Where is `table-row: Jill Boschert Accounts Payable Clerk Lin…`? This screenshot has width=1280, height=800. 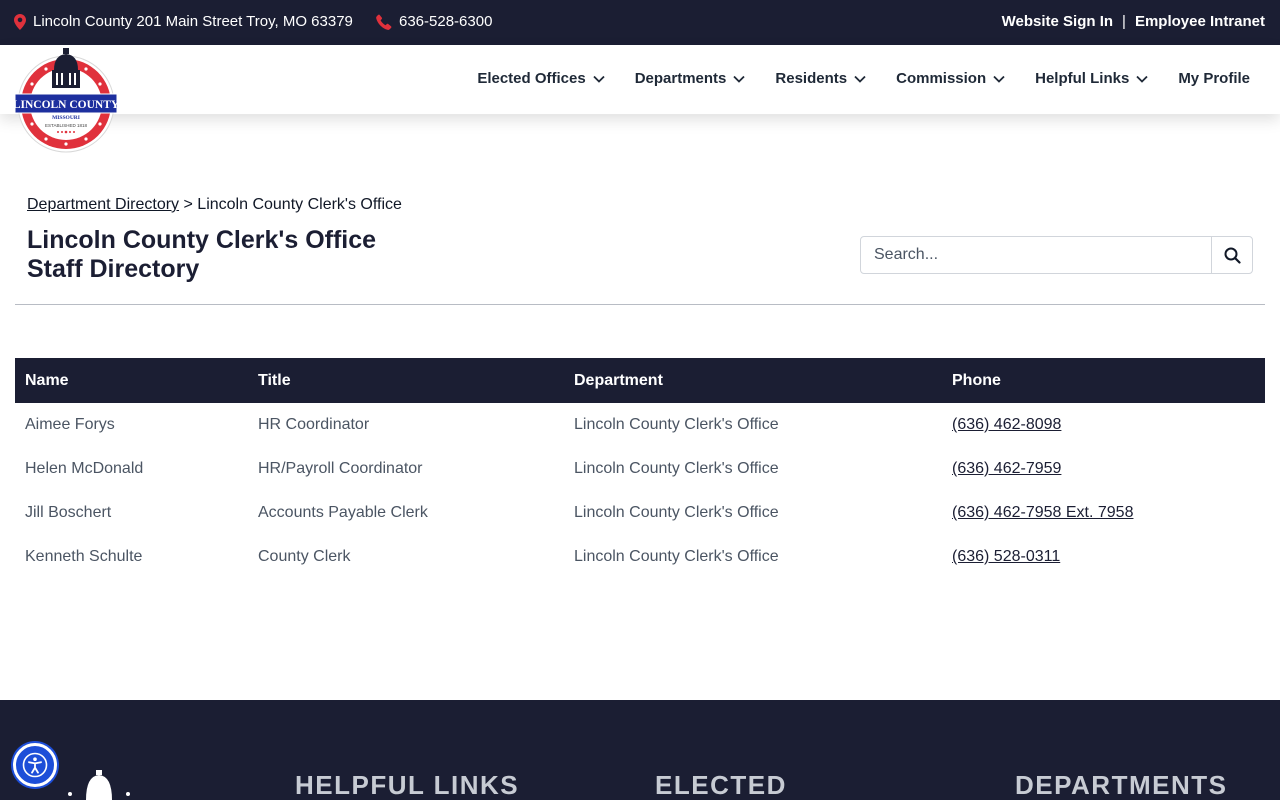
table-row: Jill Boschert Accounts Payable Clerk Lin… is located at coordinates (640, 513).